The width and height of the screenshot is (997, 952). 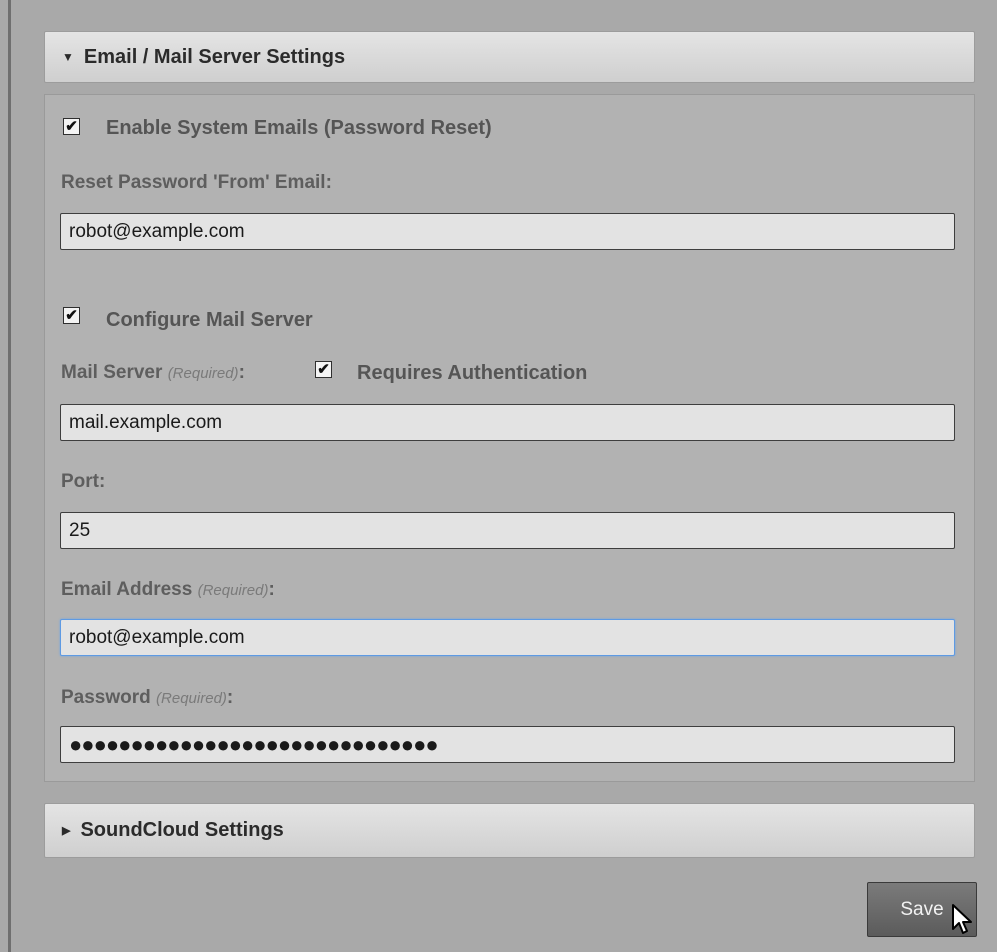 What do you see at coordinates (147, 697) in the screenshot?
I see `password-label: Password (Required):` at bounding box center [147, 697].